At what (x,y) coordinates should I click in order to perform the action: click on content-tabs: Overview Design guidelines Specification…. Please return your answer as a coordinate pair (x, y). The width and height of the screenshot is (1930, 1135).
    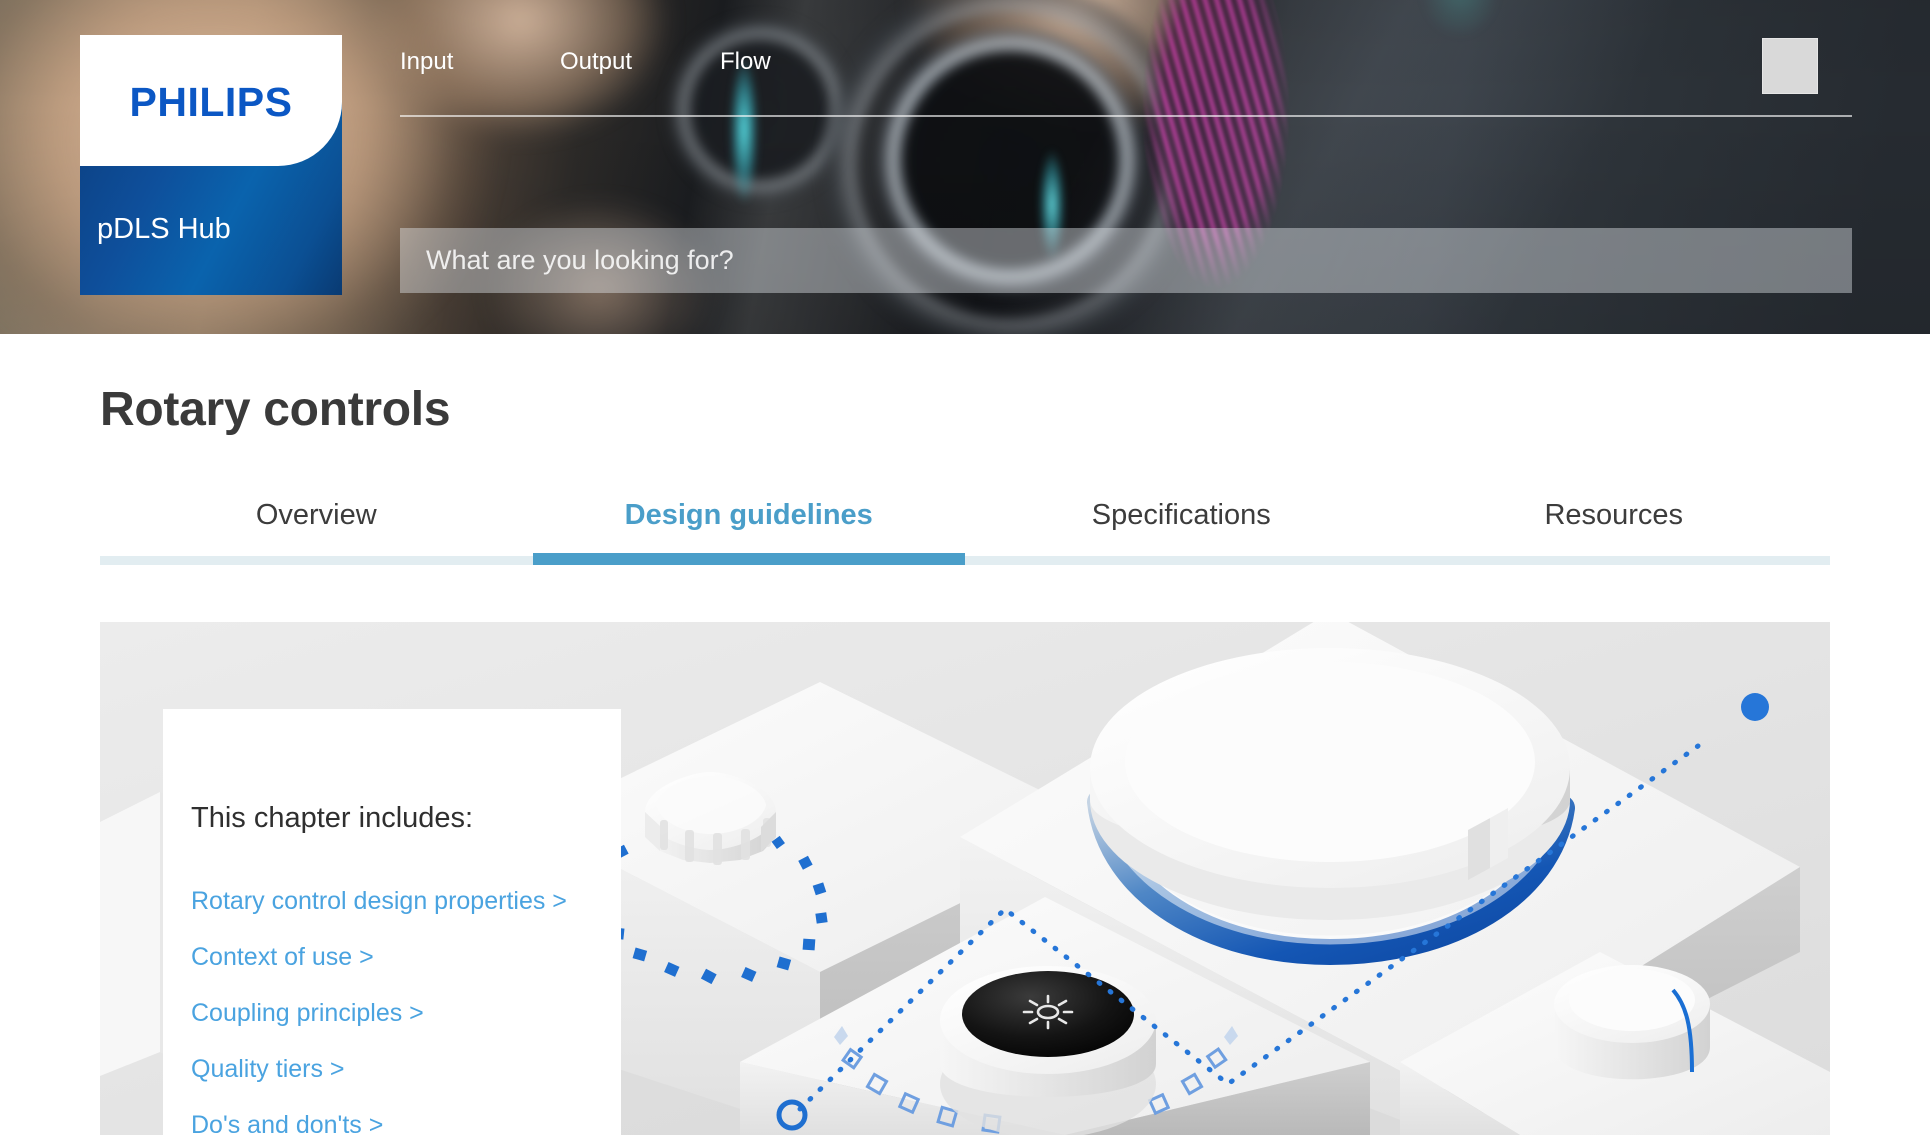
    Looking at the image, I should click on (965, 528).